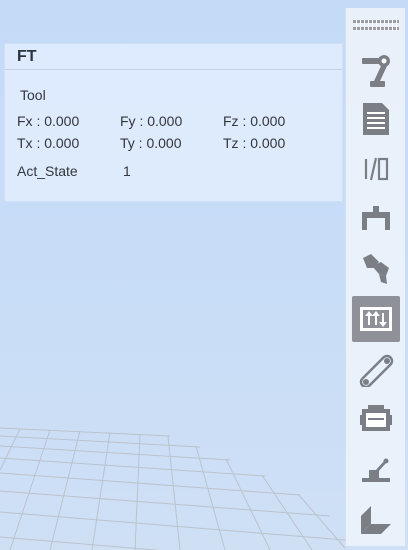 This screenshot has width=408, height=550. I want to click on tx-value: Tx : 0.000, so click(48, 143).